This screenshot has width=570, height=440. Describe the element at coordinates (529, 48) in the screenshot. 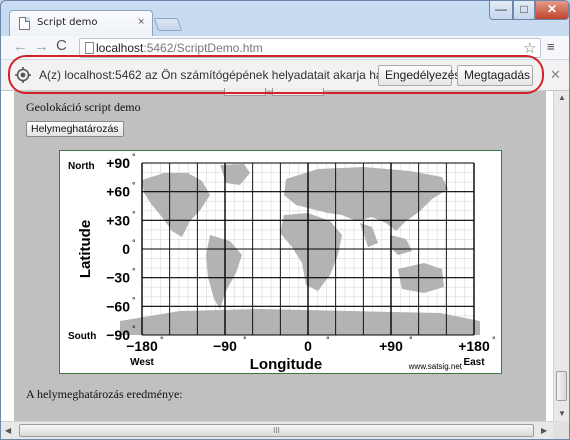

I see `bookmark-star-icon: ☆` at that location.